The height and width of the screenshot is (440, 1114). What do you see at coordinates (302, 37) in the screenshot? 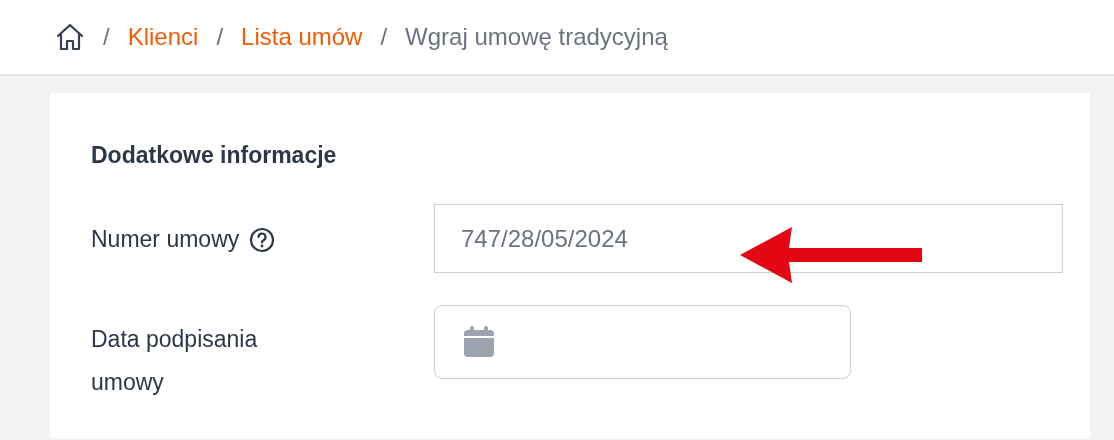
I see `breadcrumb-link: Lista umów` at bounding box center [302, 37].